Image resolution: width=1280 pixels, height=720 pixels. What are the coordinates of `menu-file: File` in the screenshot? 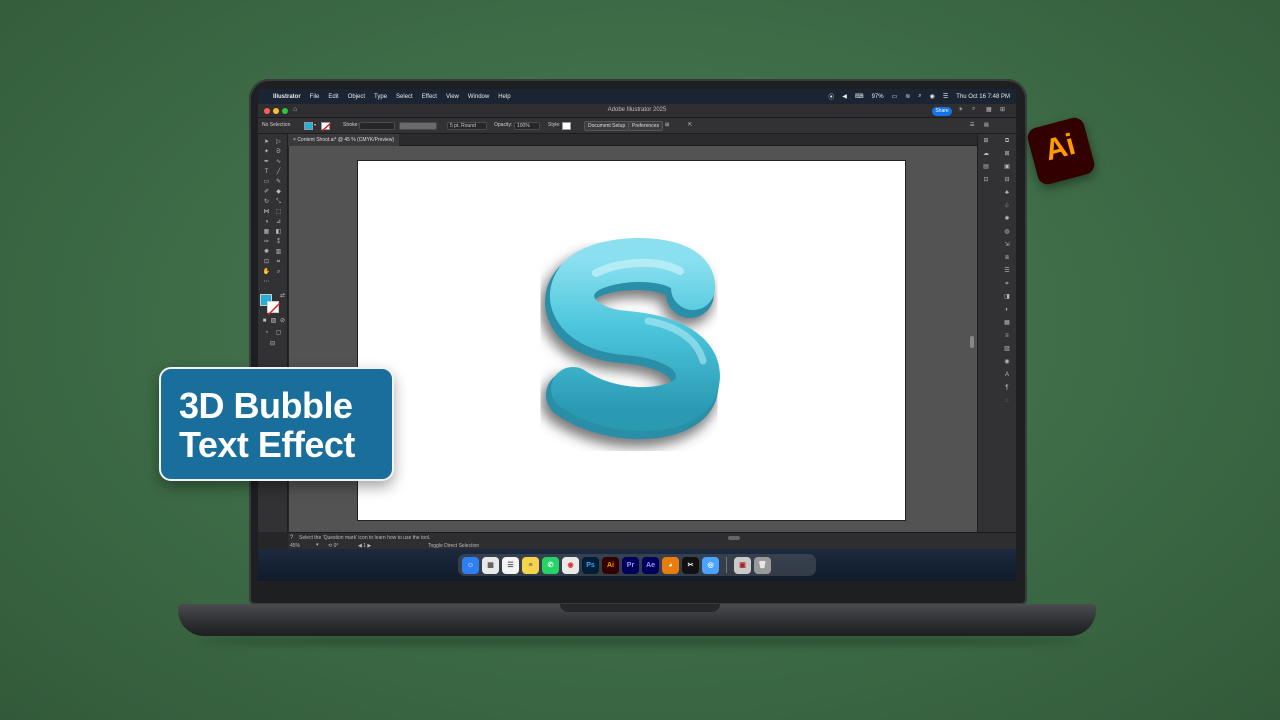 It's located at (315, 97).